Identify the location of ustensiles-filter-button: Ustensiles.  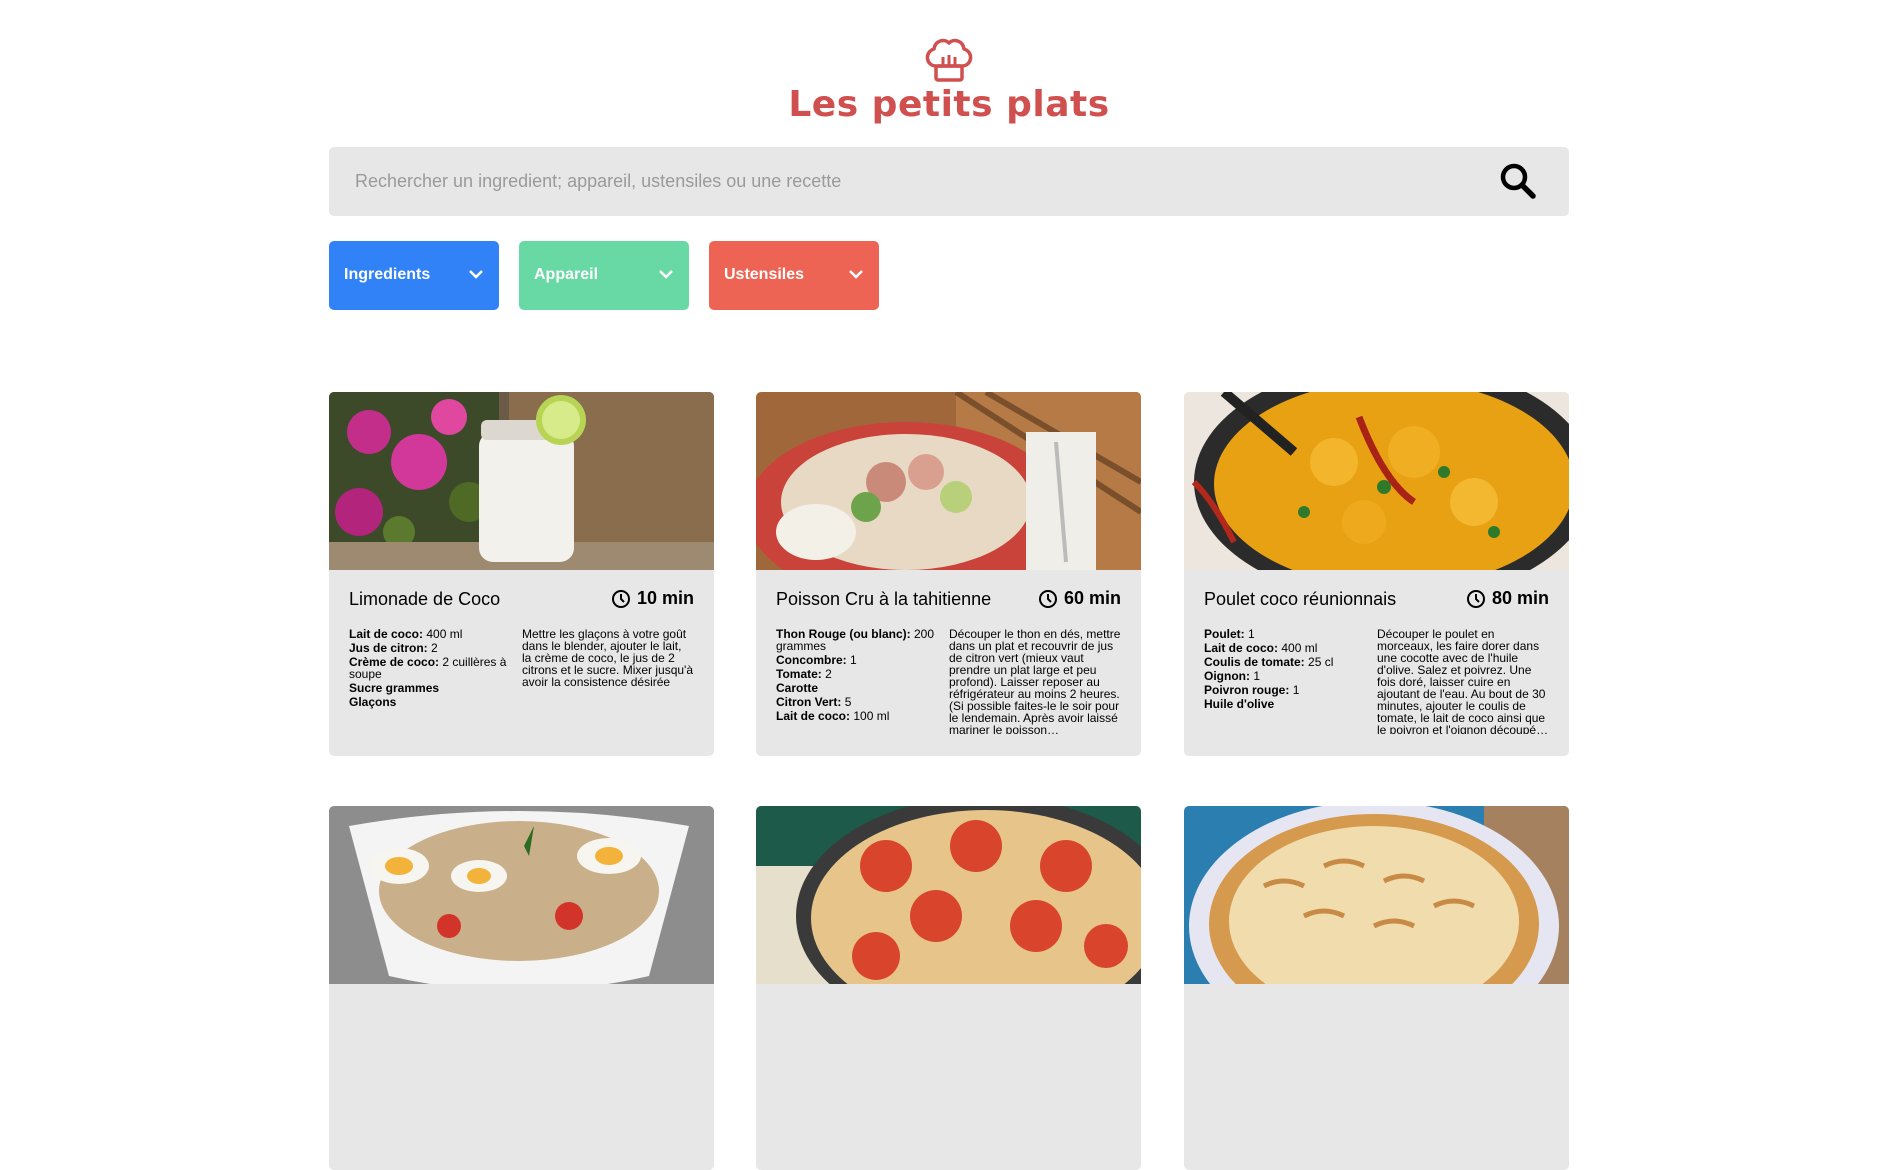
(794, 275).